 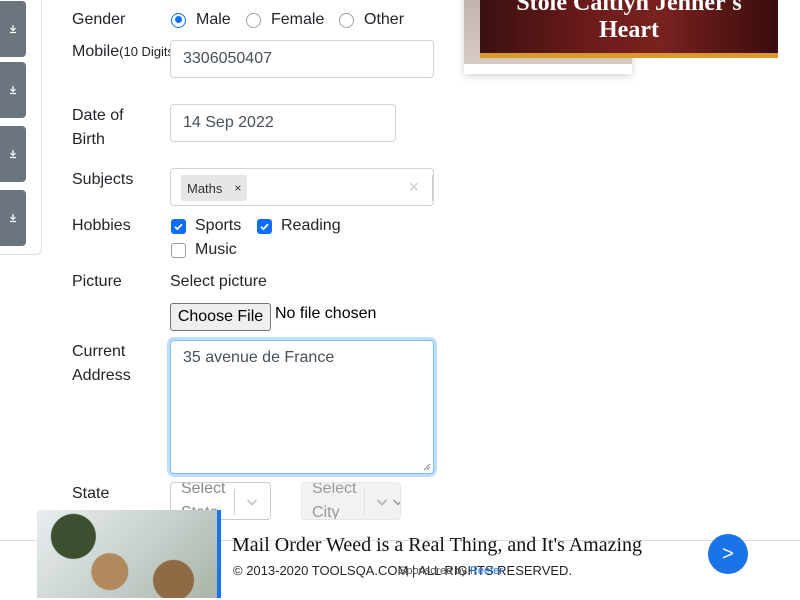 What do you see at coordinates (302, 407) in the screenshot?
I see `current-address-textarea: 35 avenue de France` at bounding box center [302, 407].